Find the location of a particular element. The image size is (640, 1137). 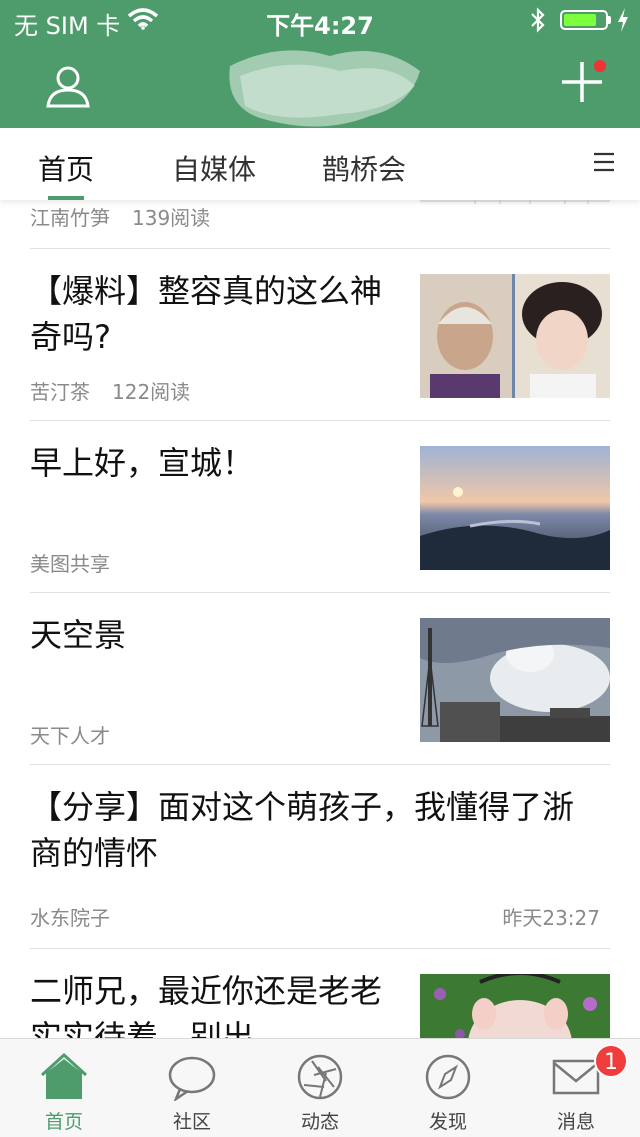

item-title: 早上好，宣城！ is located at coordinates (142, 463).